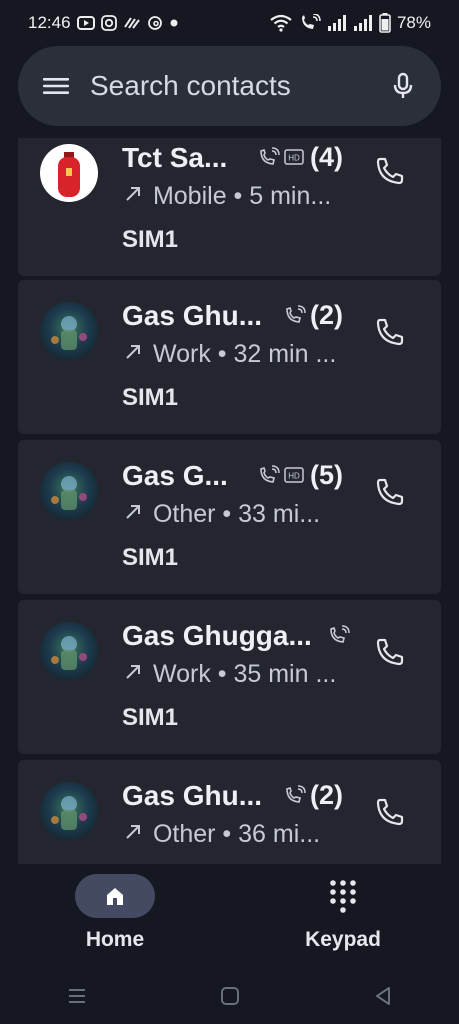 The height and width of the screenshot is (1024, 459). What do you see at coordinates (155, 23) in the screenshot?
I see `threads-notification-icon` at bounding box center [155, 23].